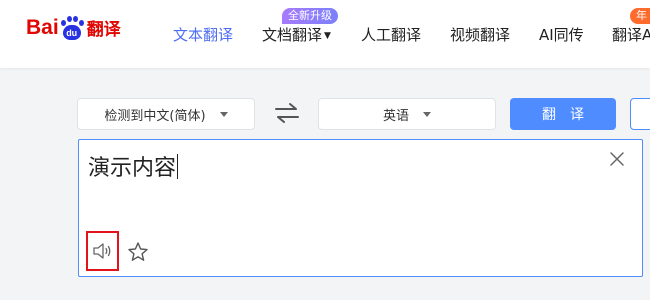  What do you see at coordinates (138, 252) in the screenshot?
I see `star-icon` at bounding box center [138, 252].